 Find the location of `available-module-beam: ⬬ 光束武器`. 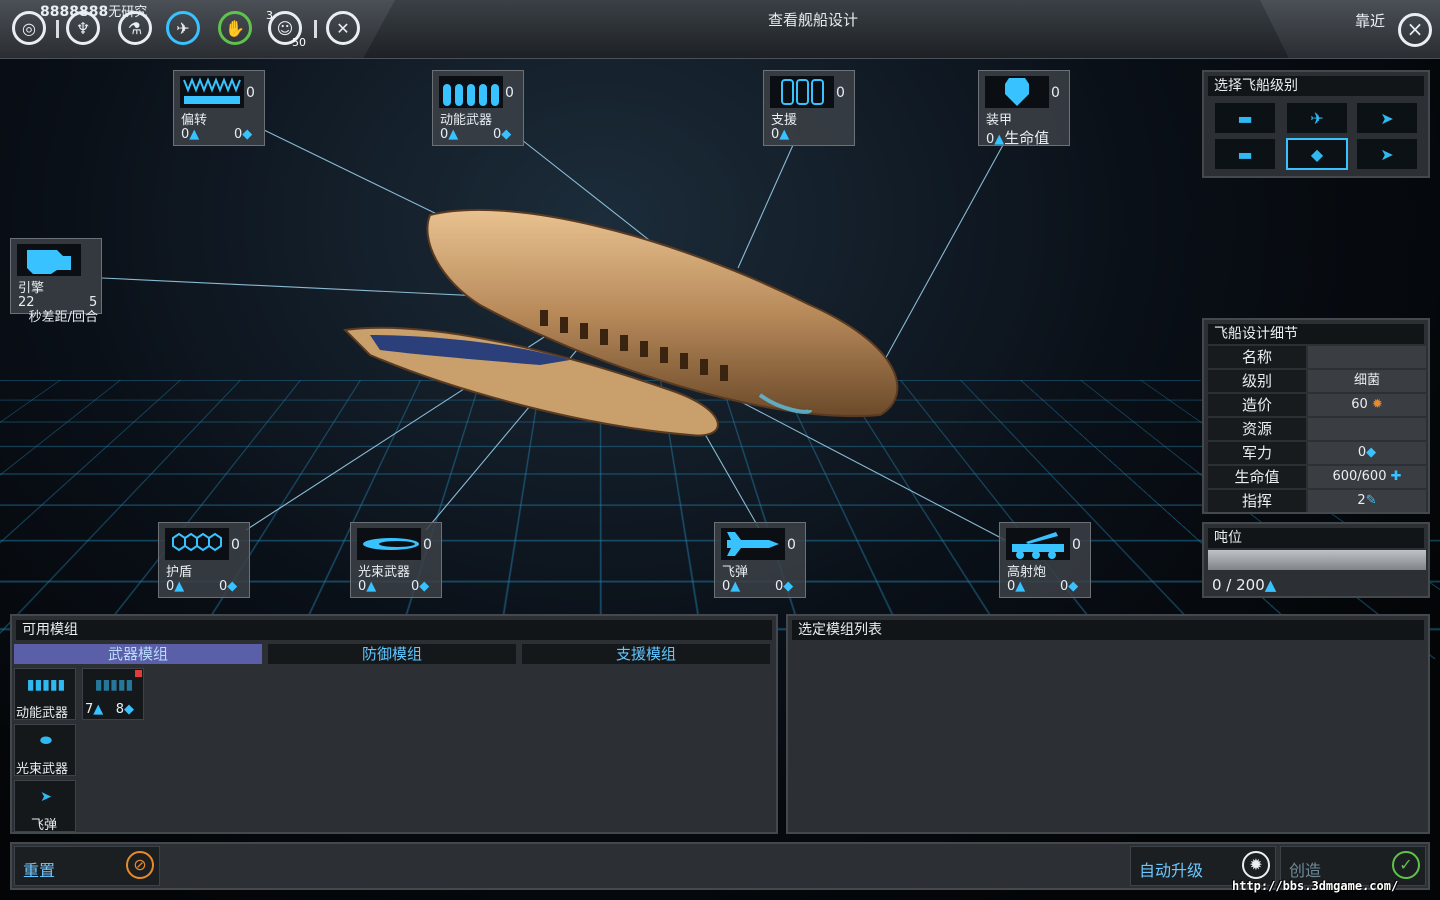

available-module-beam: ⬬ 光束武器 is located at coordinates (45, 750).